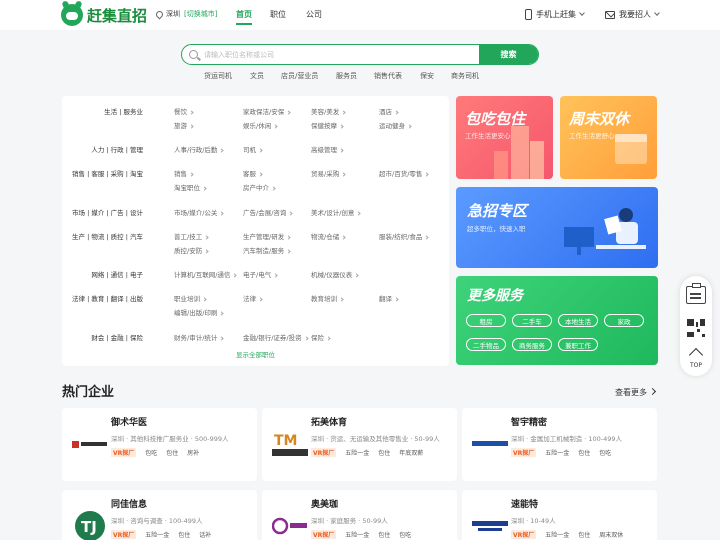 The image size is (720, 540). What do you see at coordinates (257, 76) in the screenshot?
I see `hot-keyword: 文员` at bounding box center [257, 76].